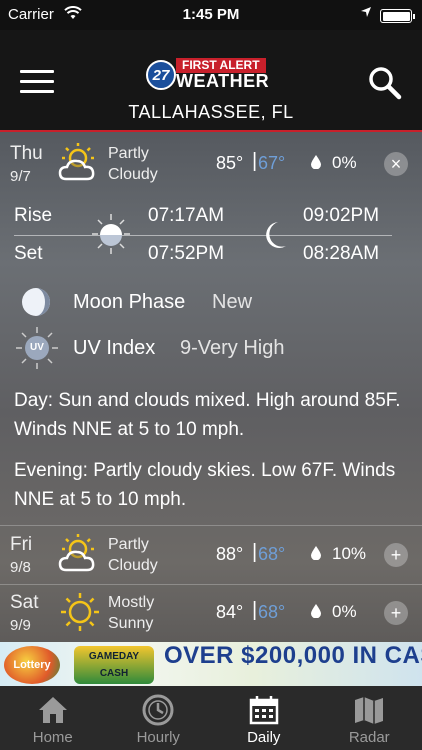 Image resolution: width=422 pixels, height=750 pixels. I want to click on status-bar: Carrier 1:45 PM, so click(211, 15).